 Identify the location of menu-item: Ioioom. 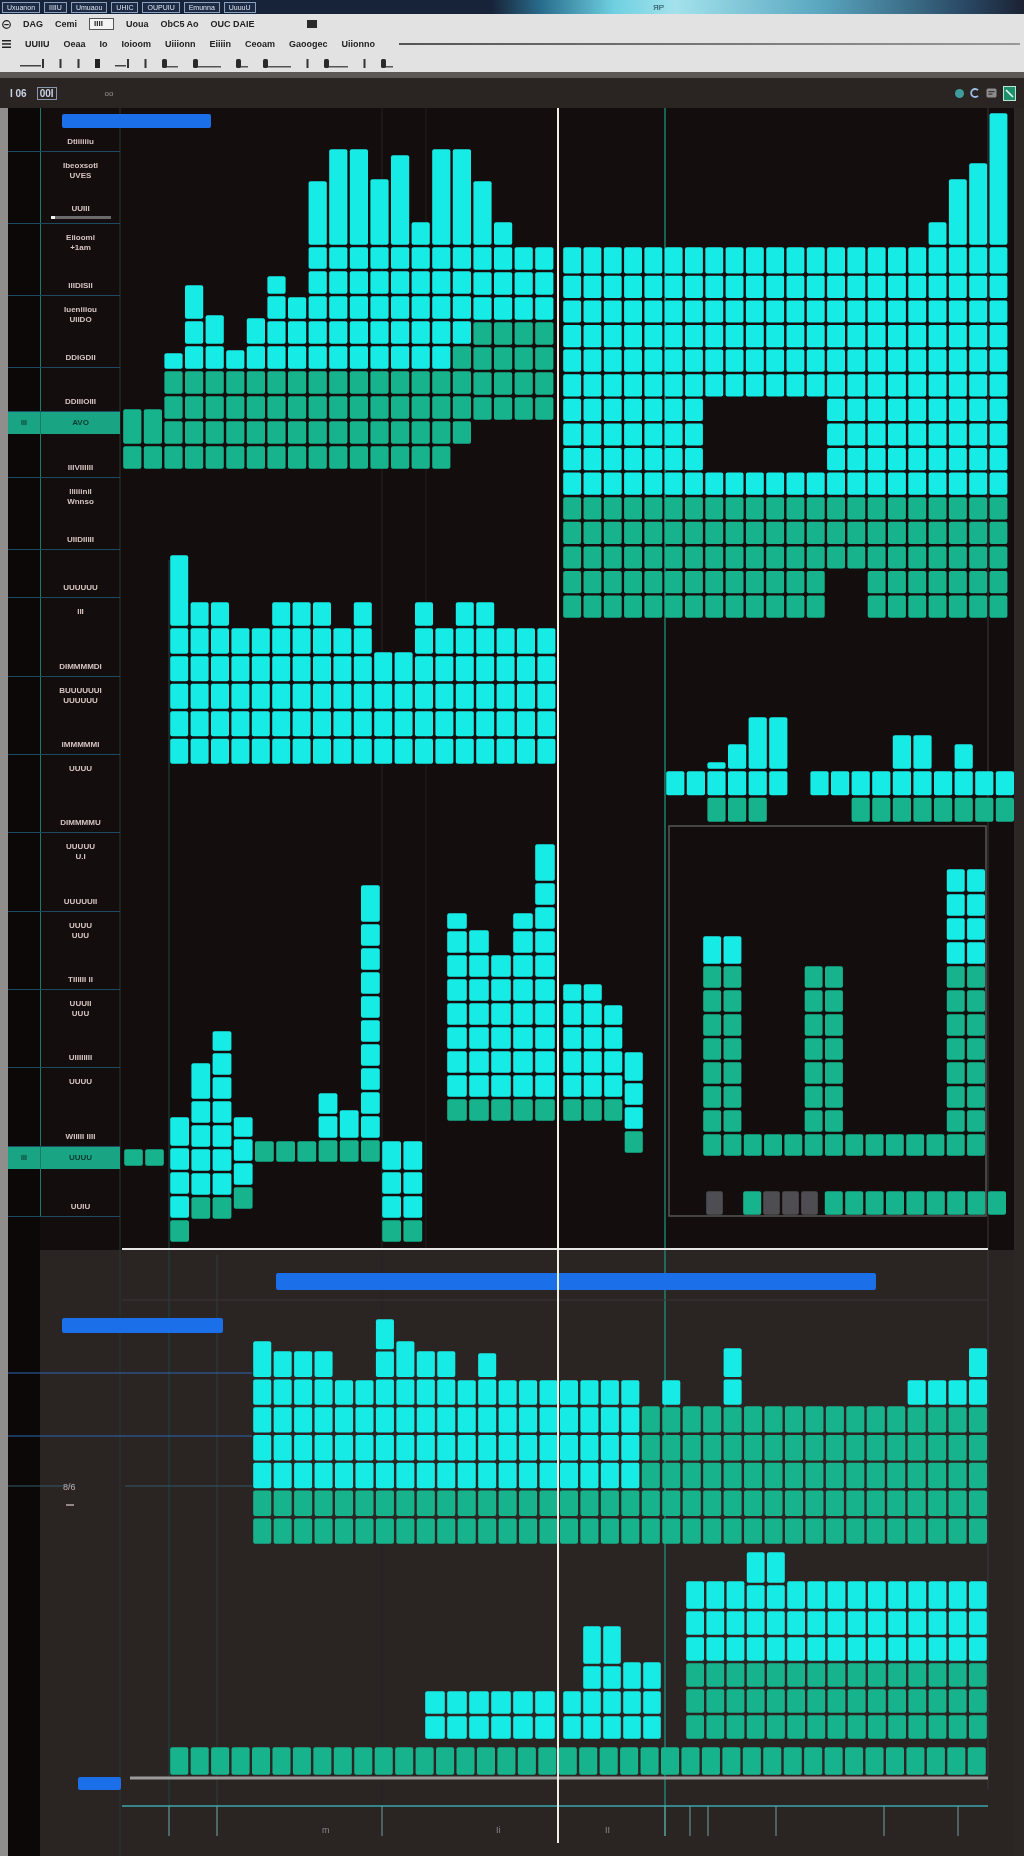
(136, 44).